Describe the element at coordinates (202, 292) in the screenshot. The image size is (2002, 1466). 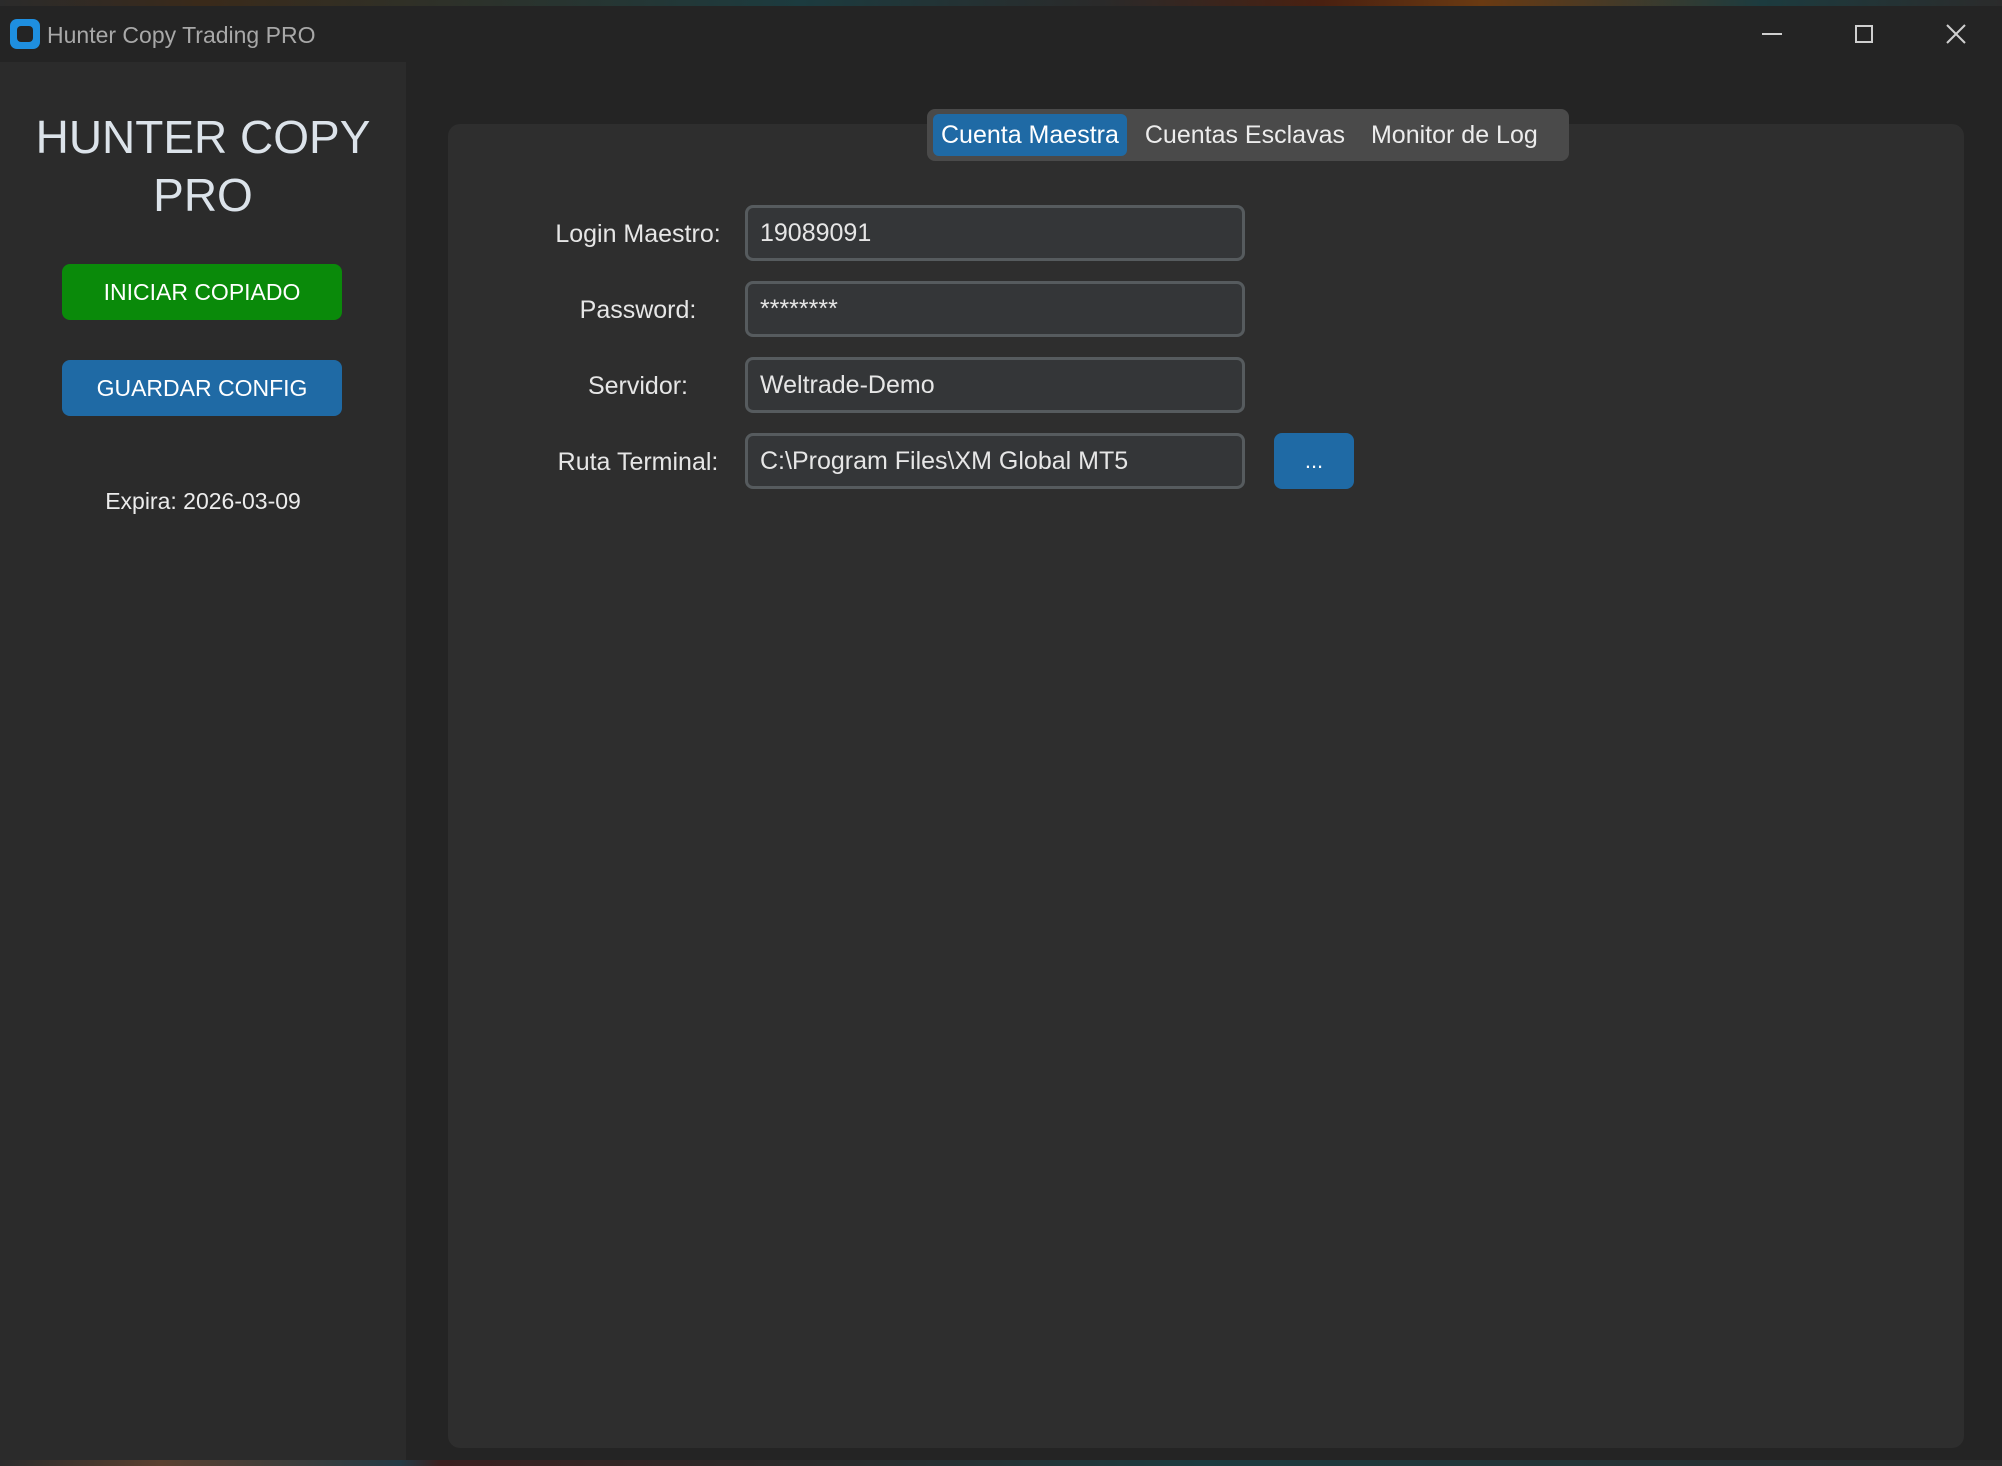
I see `start-copy-button: INICIAR COPIADO` at that location.